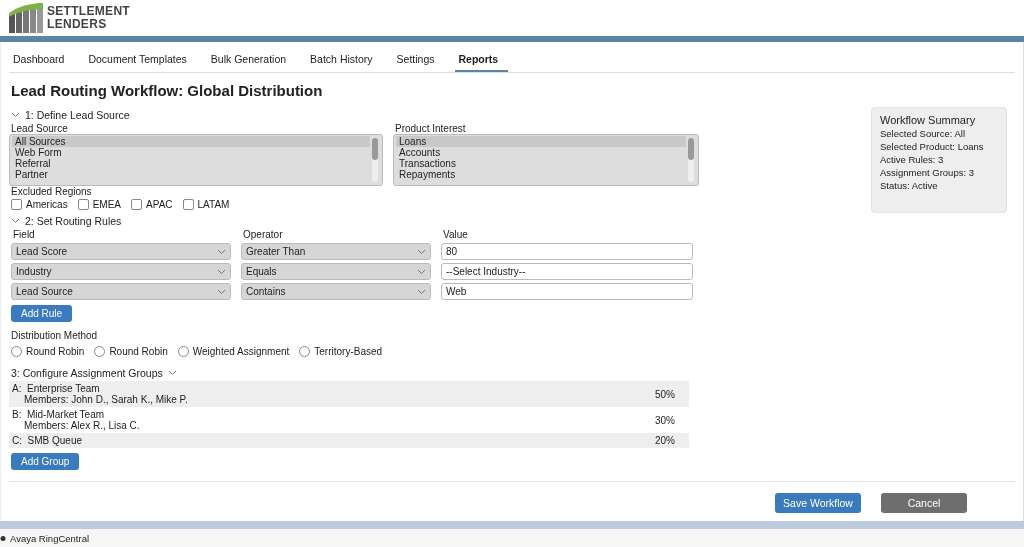 Image resolution: width=1024 pixels, height=547 pixels. I want to click on summary-line: Selected Product: Loans, so click(932, 146).